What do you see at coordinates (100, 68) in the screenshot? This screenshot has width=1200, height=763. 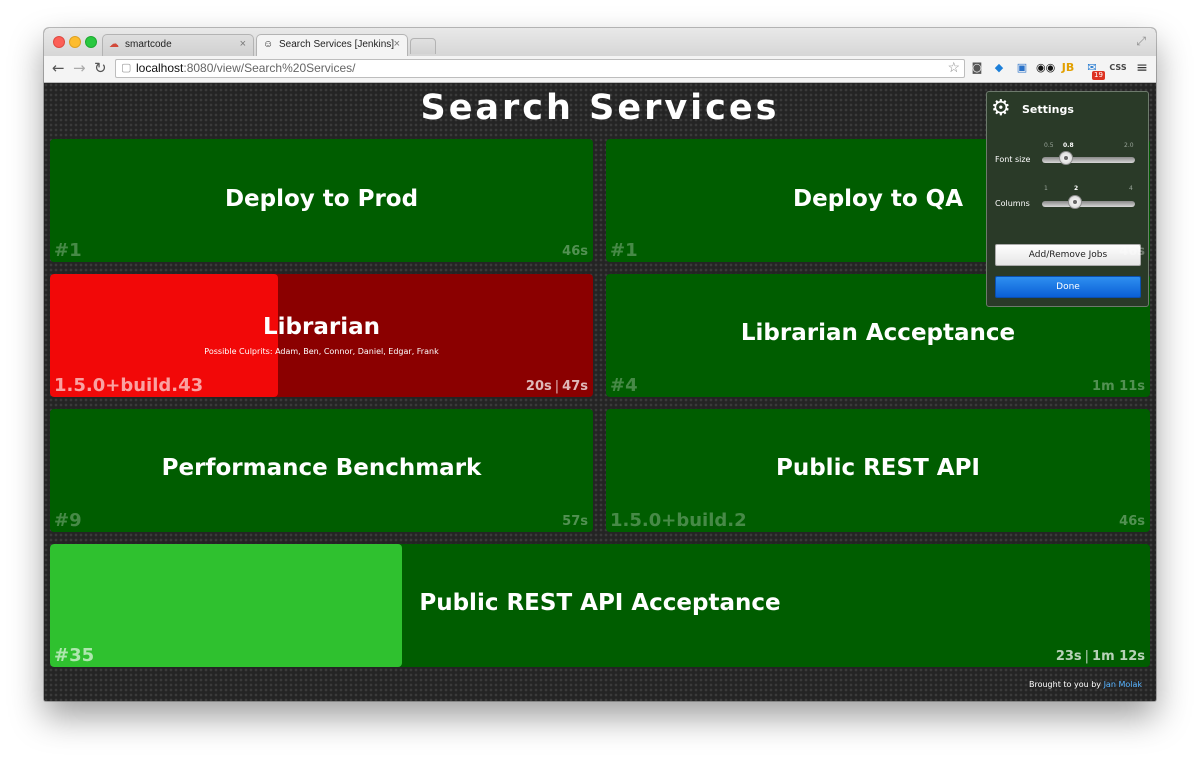 I see `reload-icon: ↻` at bounding box center [100, 68].